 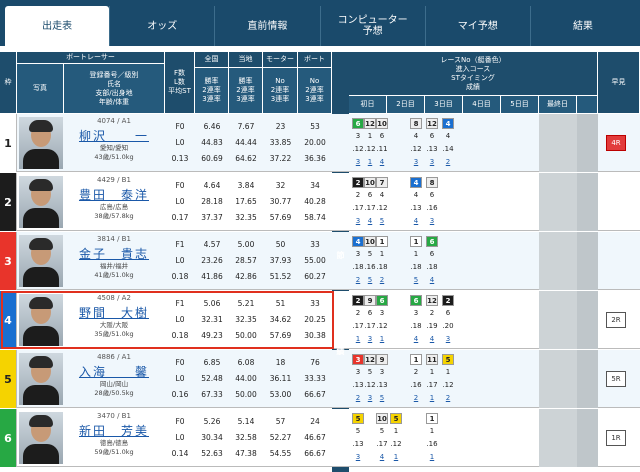 What do you see at coordinates (416, 254) in the screenshot?
I see `race-cell: 1` at bounding box center [416, 254].